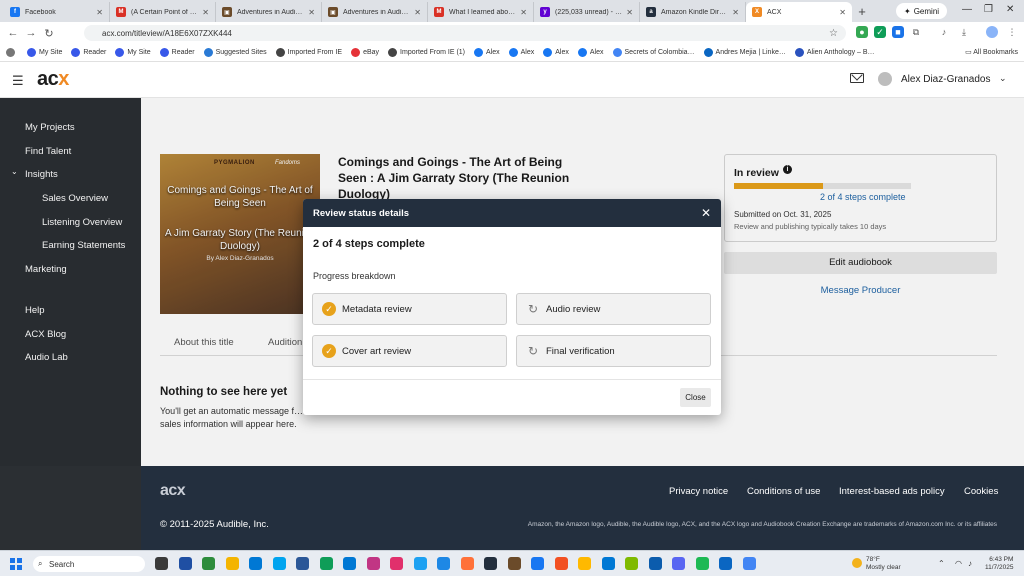 Image resolution: width=1024 pixels, height=576 pixels. Describe the element at coordinates (892, 491) in the screenshot. I see `footer-link-ads-policy: Interest-based ads policy` at that location.